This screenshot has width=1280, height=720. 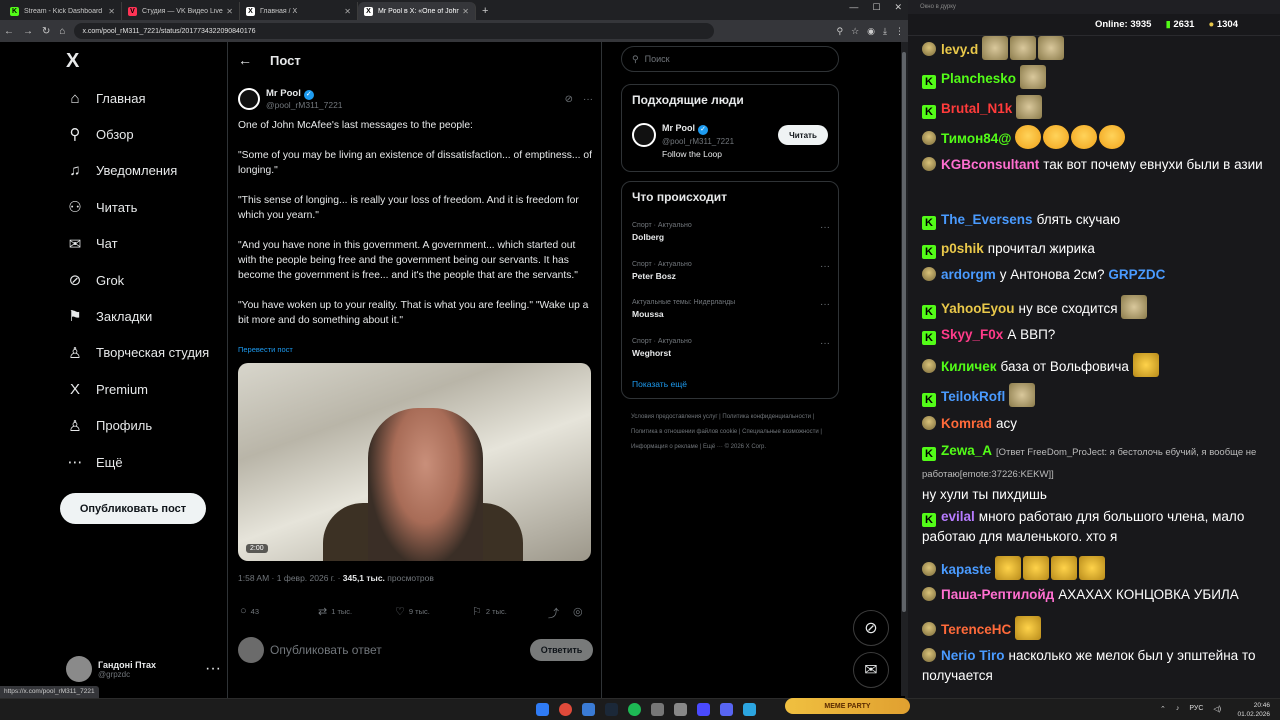 What do you see at coordinates (415, 99) in the screenshot?
I see `post-author: Mr Pool ✓ @pool_rM311_7221 ⊘ ···` at bounding box center [415, 99].